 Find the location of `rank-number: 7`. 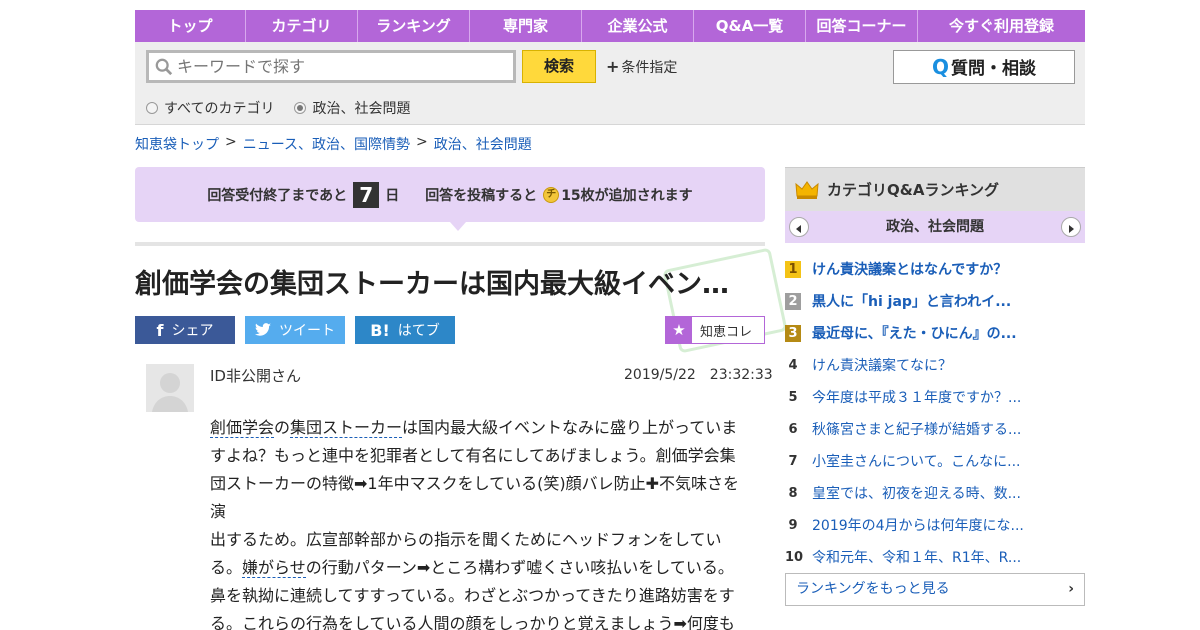

rank-number: 7 is located at coordinates (793, 461).